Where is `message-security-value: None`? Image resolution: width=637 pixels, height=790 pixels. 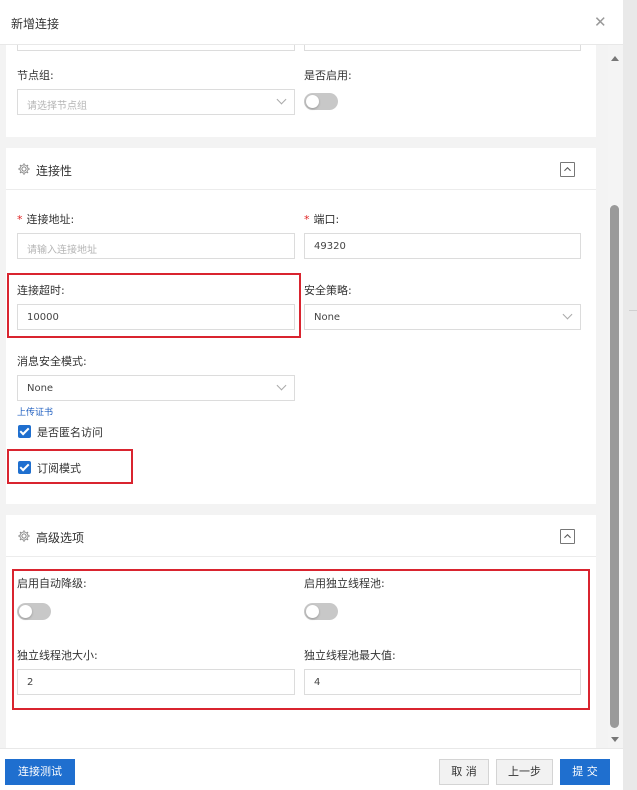 message-security-value: None is located at coordinates (40, 388).